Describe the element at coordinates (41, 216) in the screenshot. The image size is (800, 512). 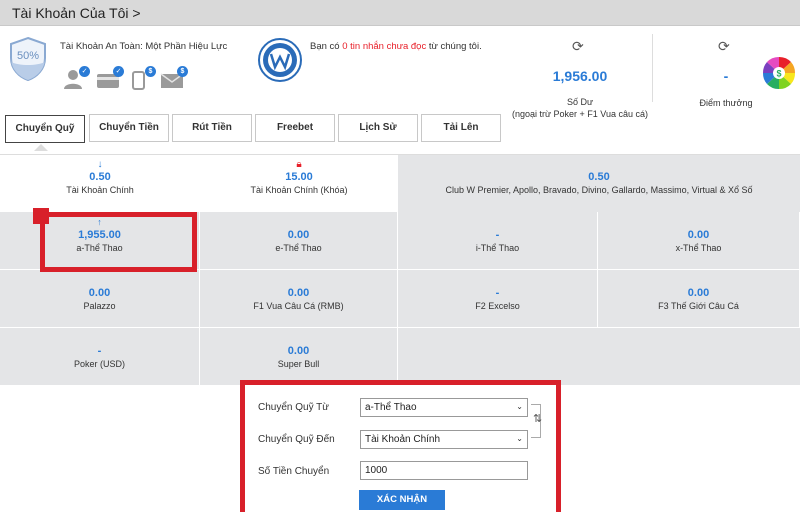
I see `highlight-marker` at that location.